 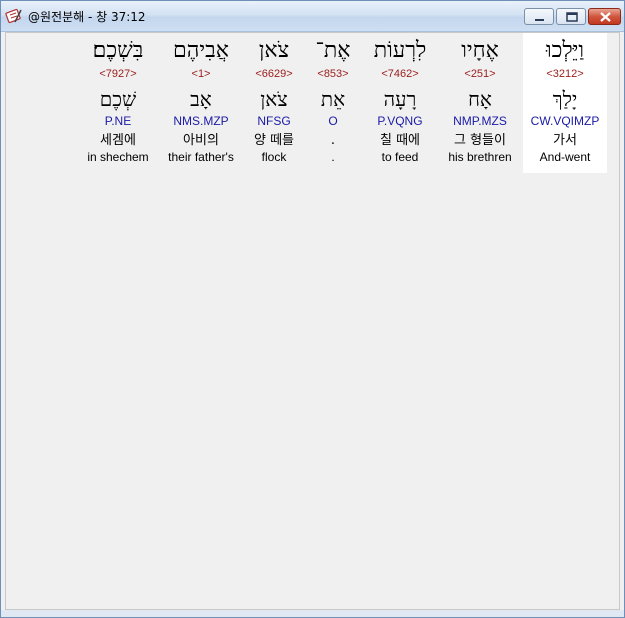 What do you see at coordinates (118, 50) in the screenshot?
I see `hebrew-word: בִּשְׁכֶם׃` at bounding box center [118, 50].